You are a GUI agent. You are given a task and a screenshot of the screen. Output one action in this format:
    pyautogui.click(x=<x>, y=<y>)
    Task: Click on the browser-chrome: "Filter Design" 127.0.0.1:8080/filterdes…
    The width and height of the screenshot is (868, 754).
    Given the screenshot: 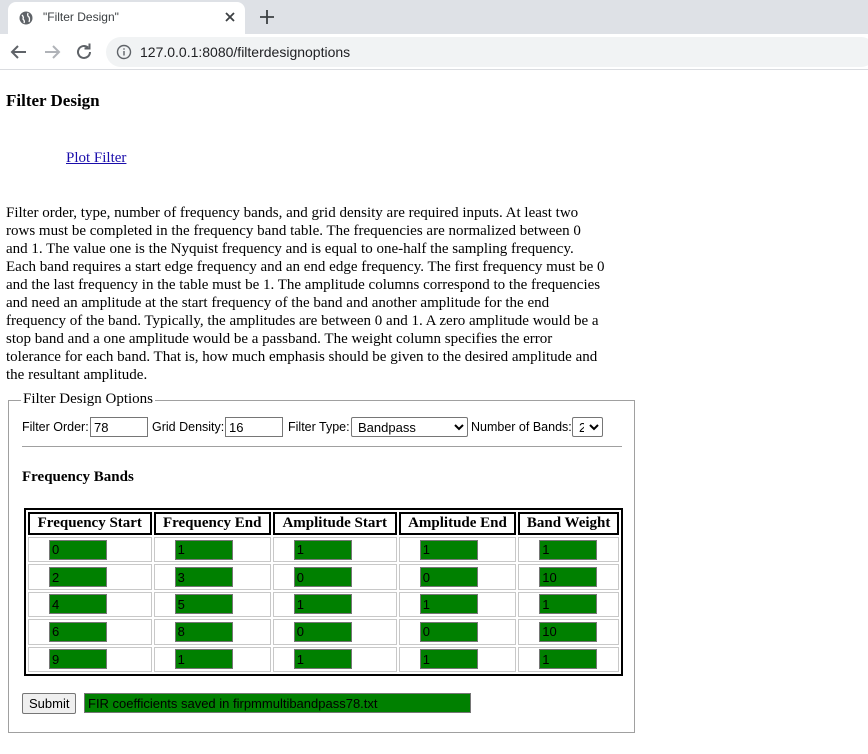 What is the action you would take?
    pyautogui.click(x=434, y=35)
    